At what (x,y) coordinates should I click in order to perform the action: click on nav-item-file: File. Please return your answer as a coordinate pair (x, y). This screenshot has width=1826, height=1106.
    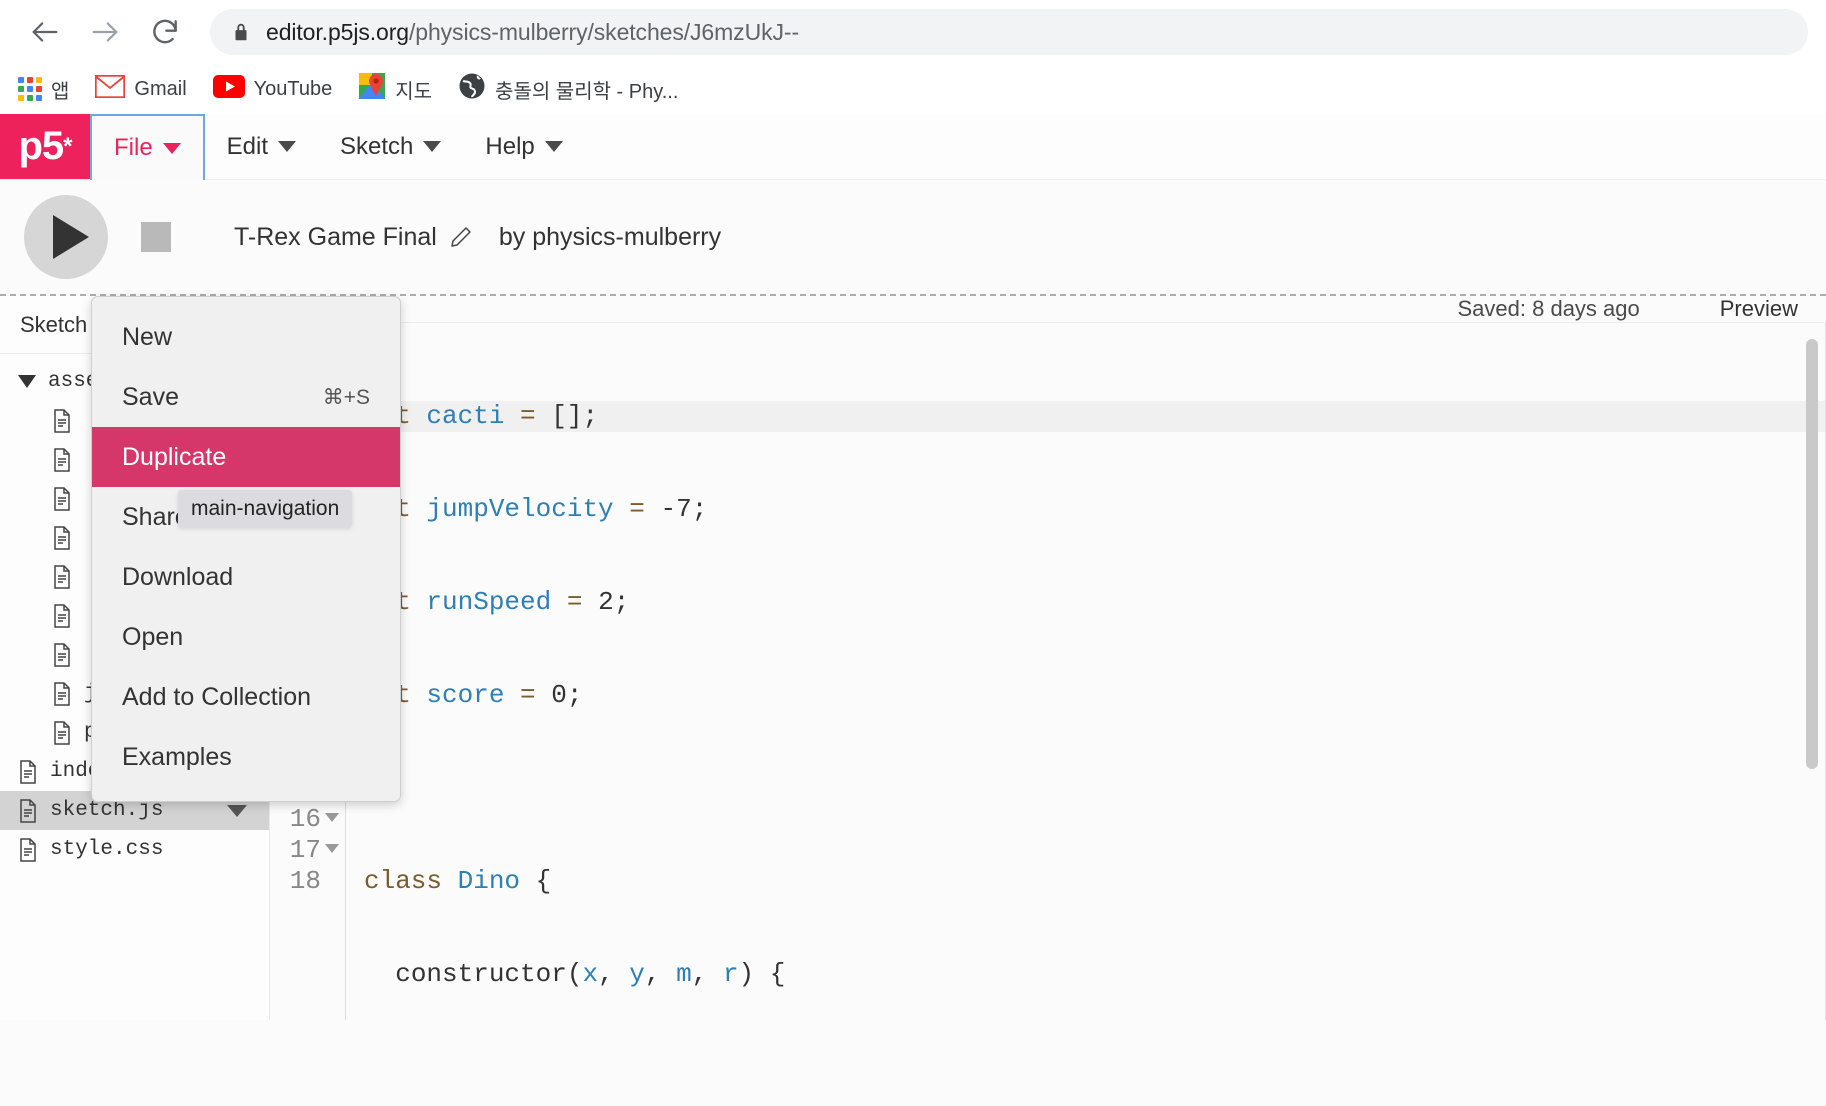
    Looking at the image, I should click on (147, 147).